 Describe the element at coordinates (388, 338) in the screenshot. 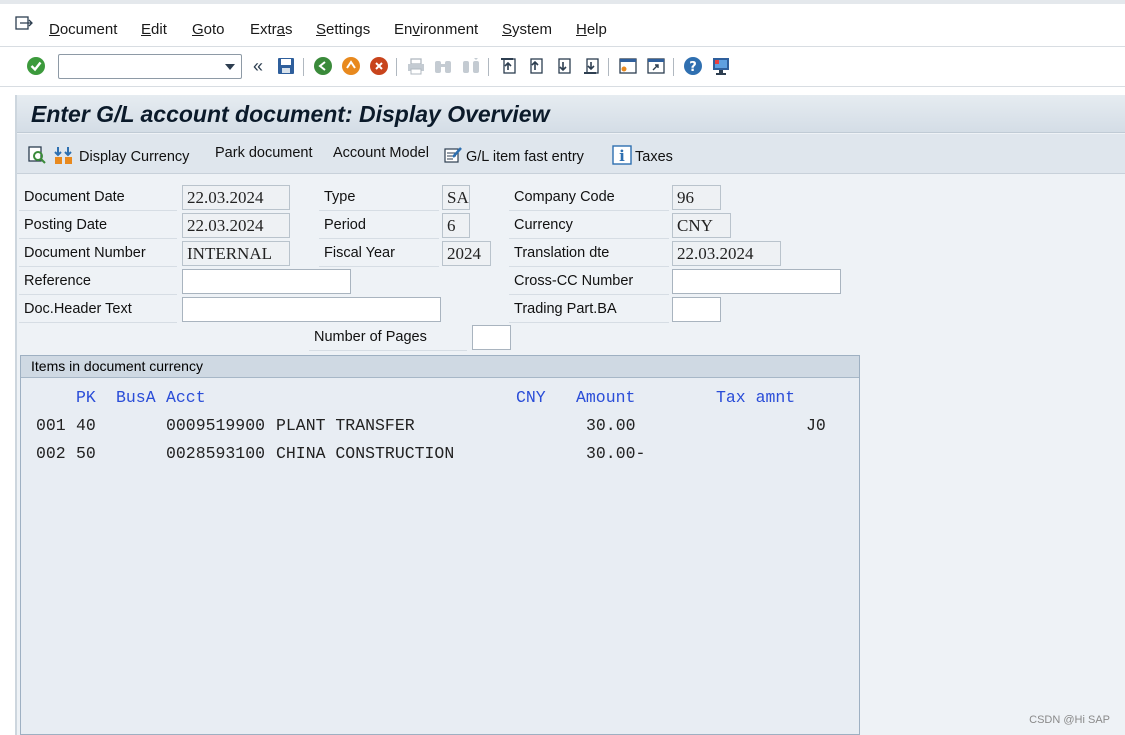

I see `number-of-pages-label: Number of Pages` at that location.